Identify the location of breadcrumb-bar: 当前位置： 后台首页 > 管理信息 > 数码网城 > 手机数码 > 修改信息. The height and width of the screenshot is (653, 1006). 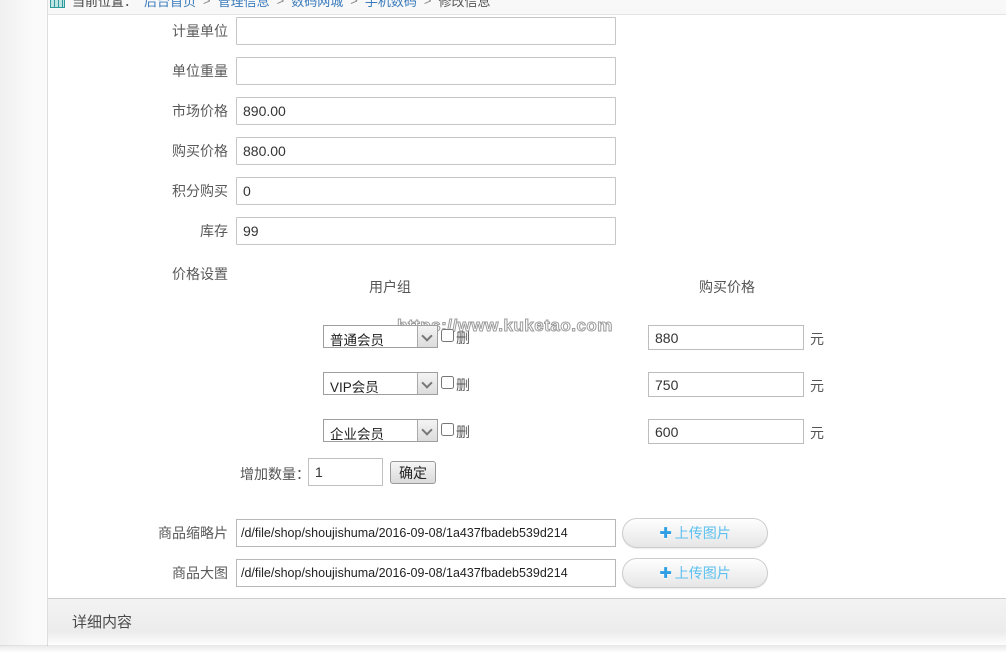
(527, 7).